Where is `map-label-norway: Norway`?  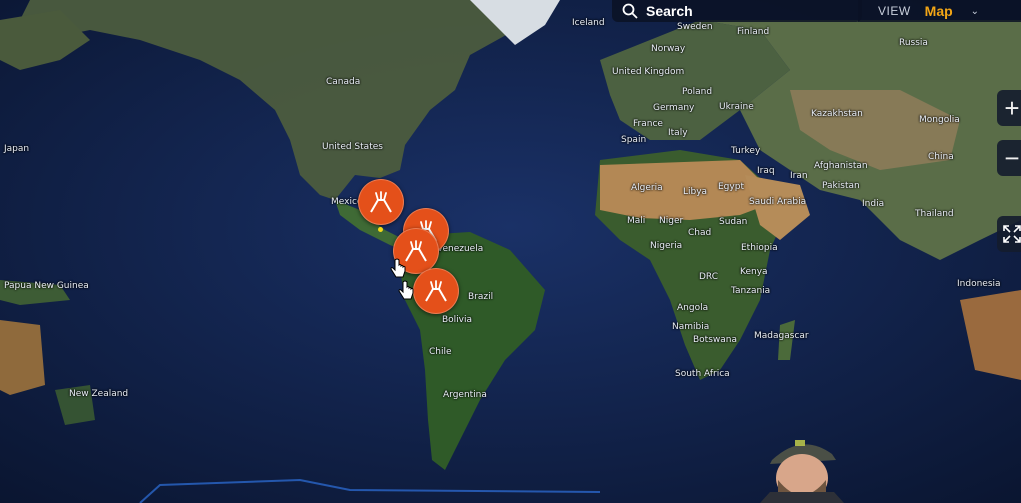 map-label-norway: Norway is located at coordinates (668, 49).